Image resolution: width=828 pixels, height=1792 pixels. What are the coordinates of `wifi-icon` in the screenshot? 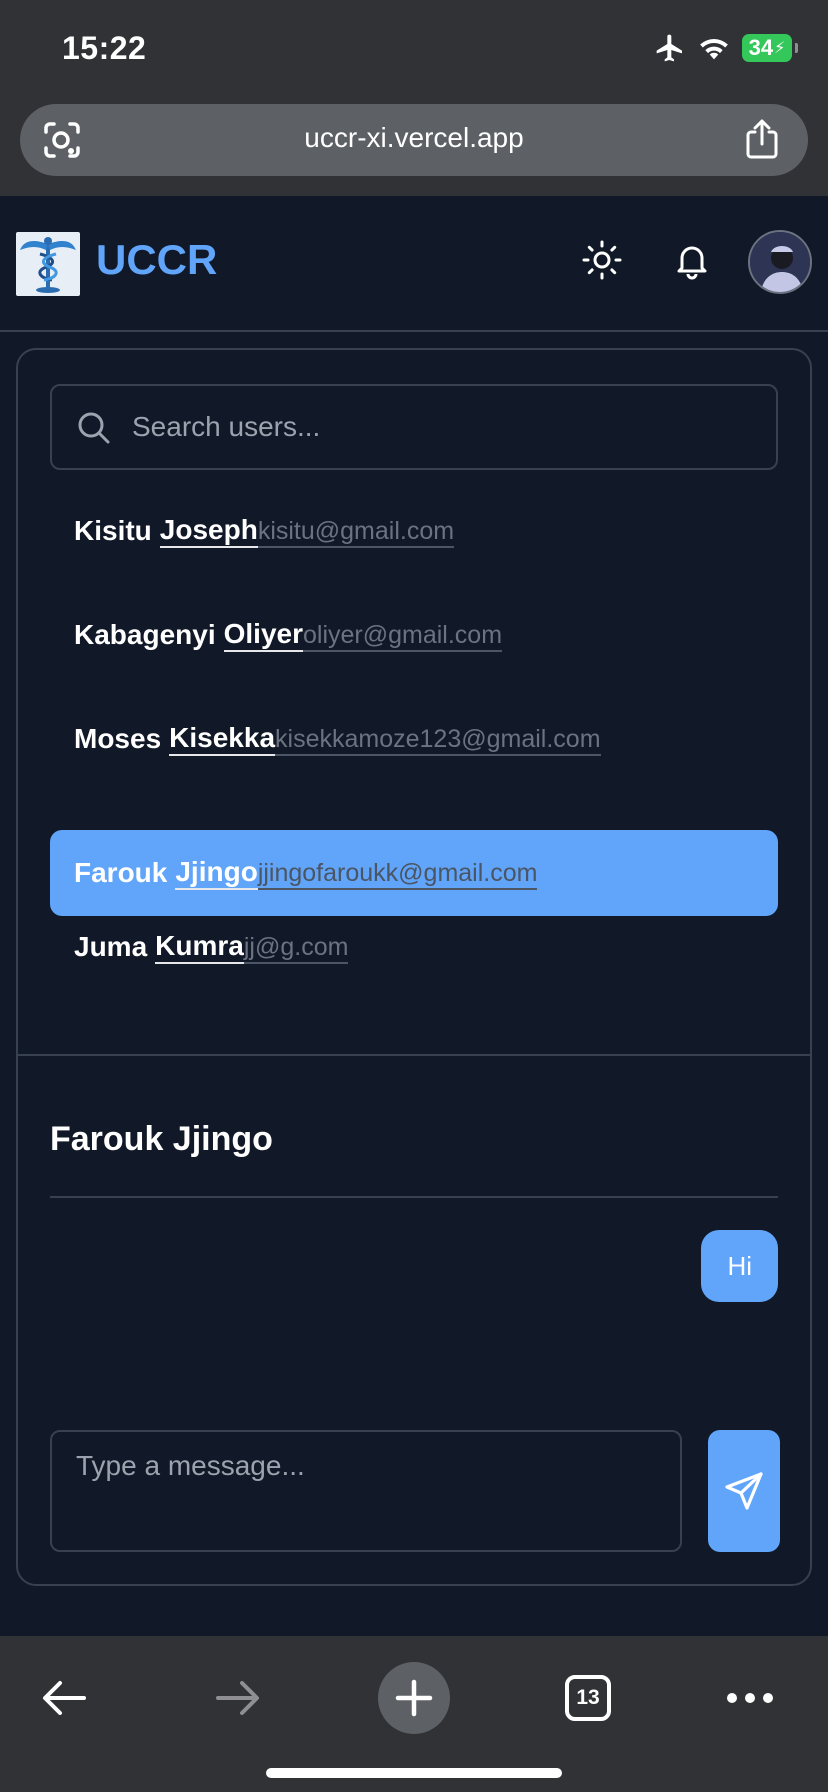 It's located at (714, 49).